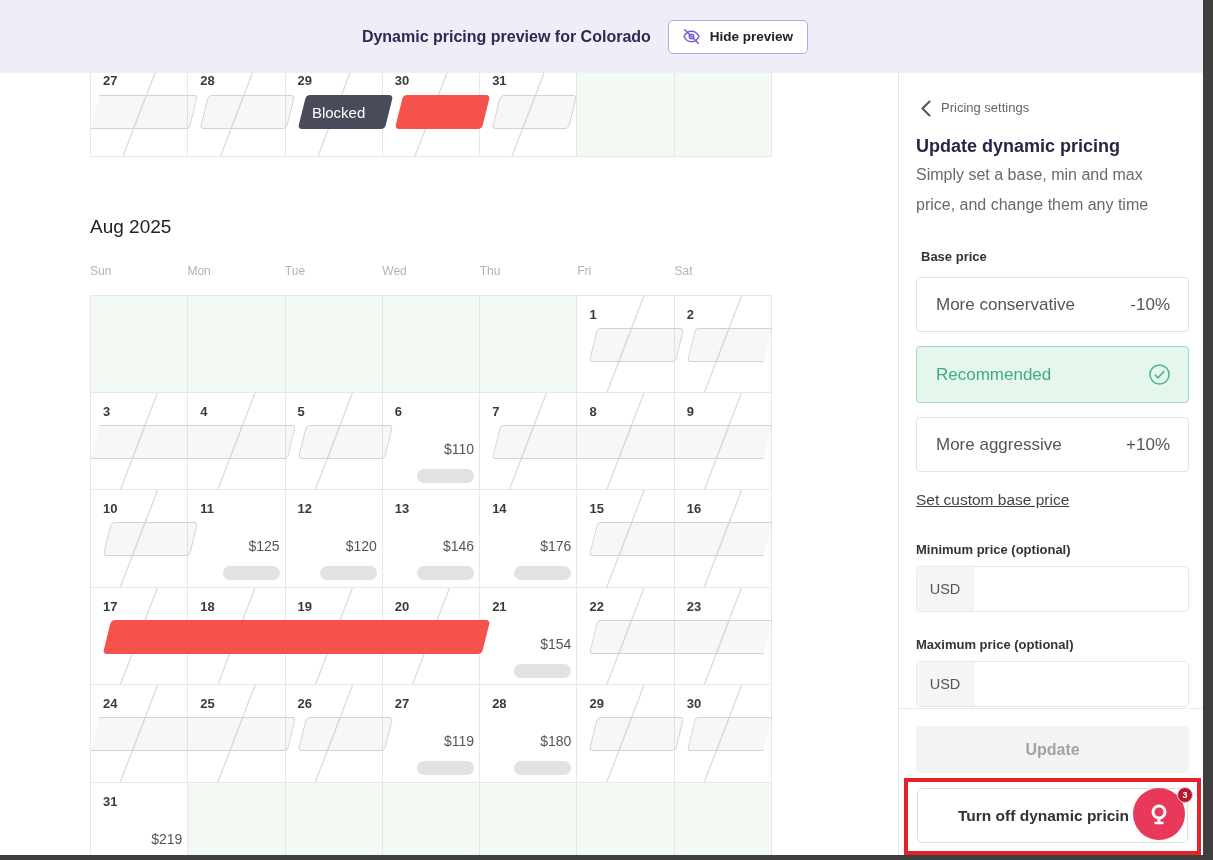 The height and width of the screenshot is (860, 1213). Describe the element at coordinates (167, 838) in the screenshot. I see `price-label: $219` at that location.